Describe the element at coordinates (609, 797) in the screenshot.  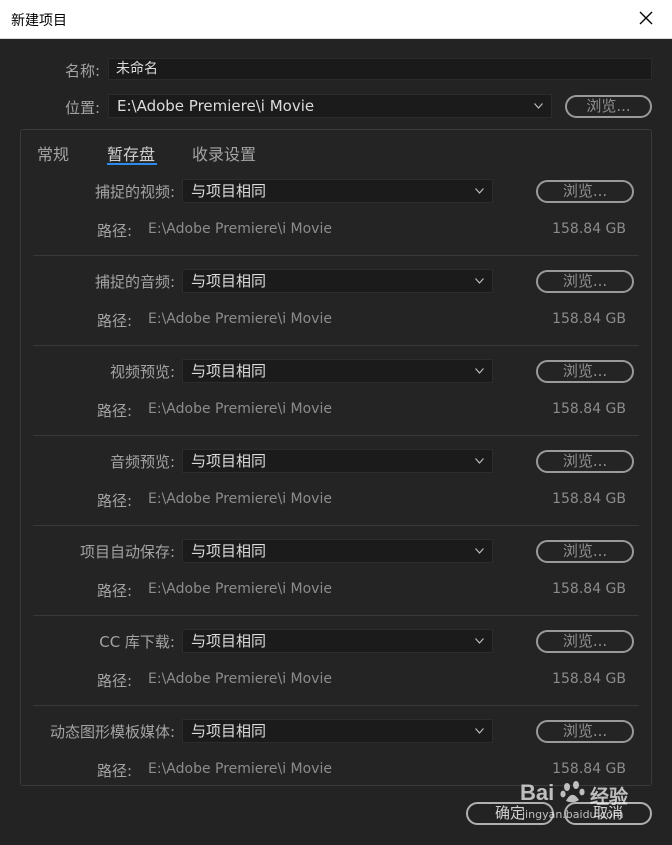
I see `watermark-brand-suffix: 经验` at that location.